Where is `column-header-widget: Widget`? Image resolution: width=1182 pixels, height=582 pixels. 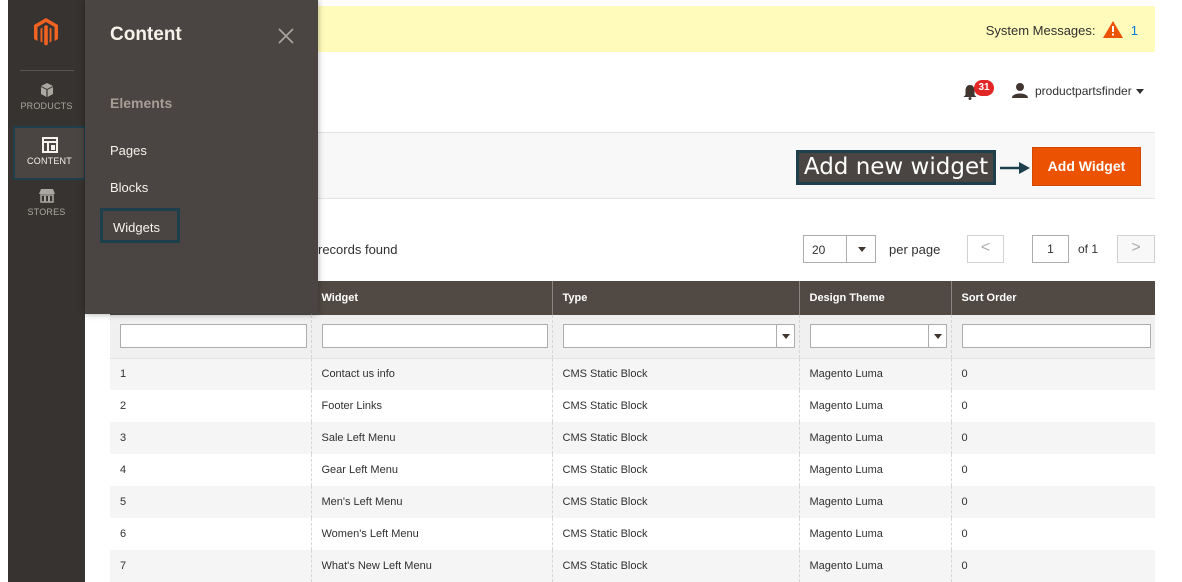
column-header-widget: Widget is located at coordinates (431, 298).